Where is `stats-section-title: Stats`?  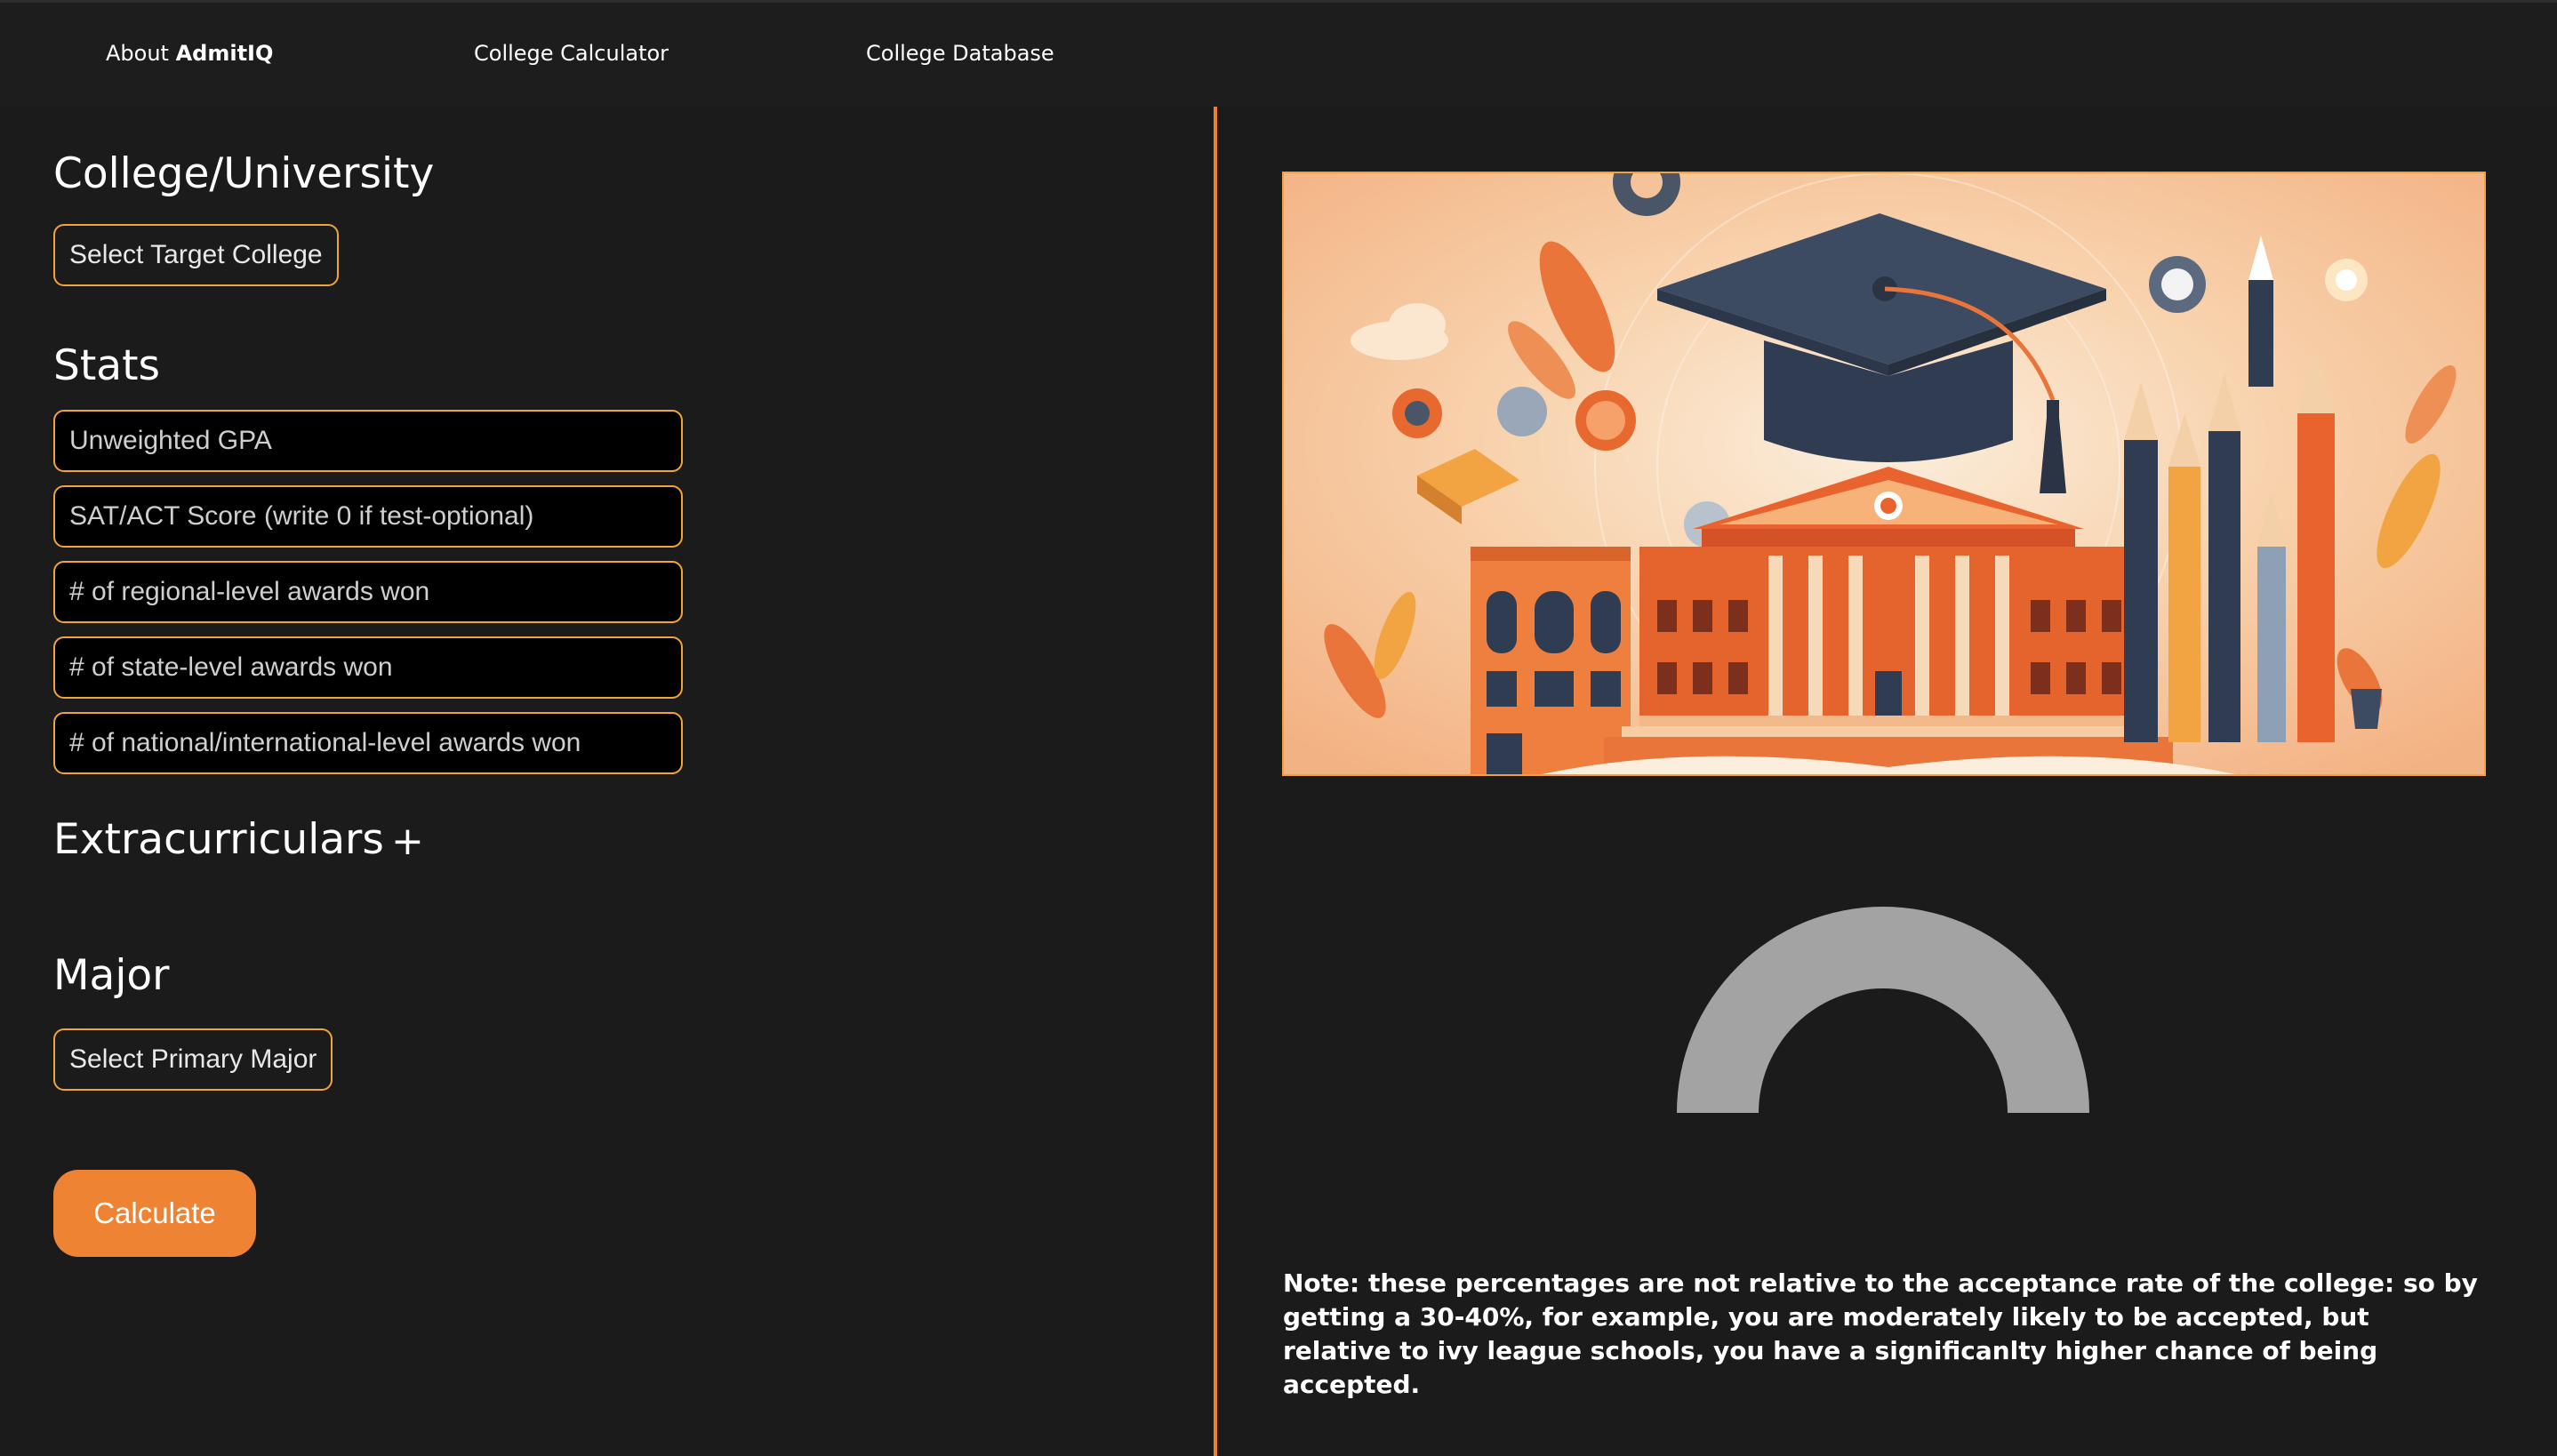 stats-section-title: Stats is located at coordinates (106, 365).